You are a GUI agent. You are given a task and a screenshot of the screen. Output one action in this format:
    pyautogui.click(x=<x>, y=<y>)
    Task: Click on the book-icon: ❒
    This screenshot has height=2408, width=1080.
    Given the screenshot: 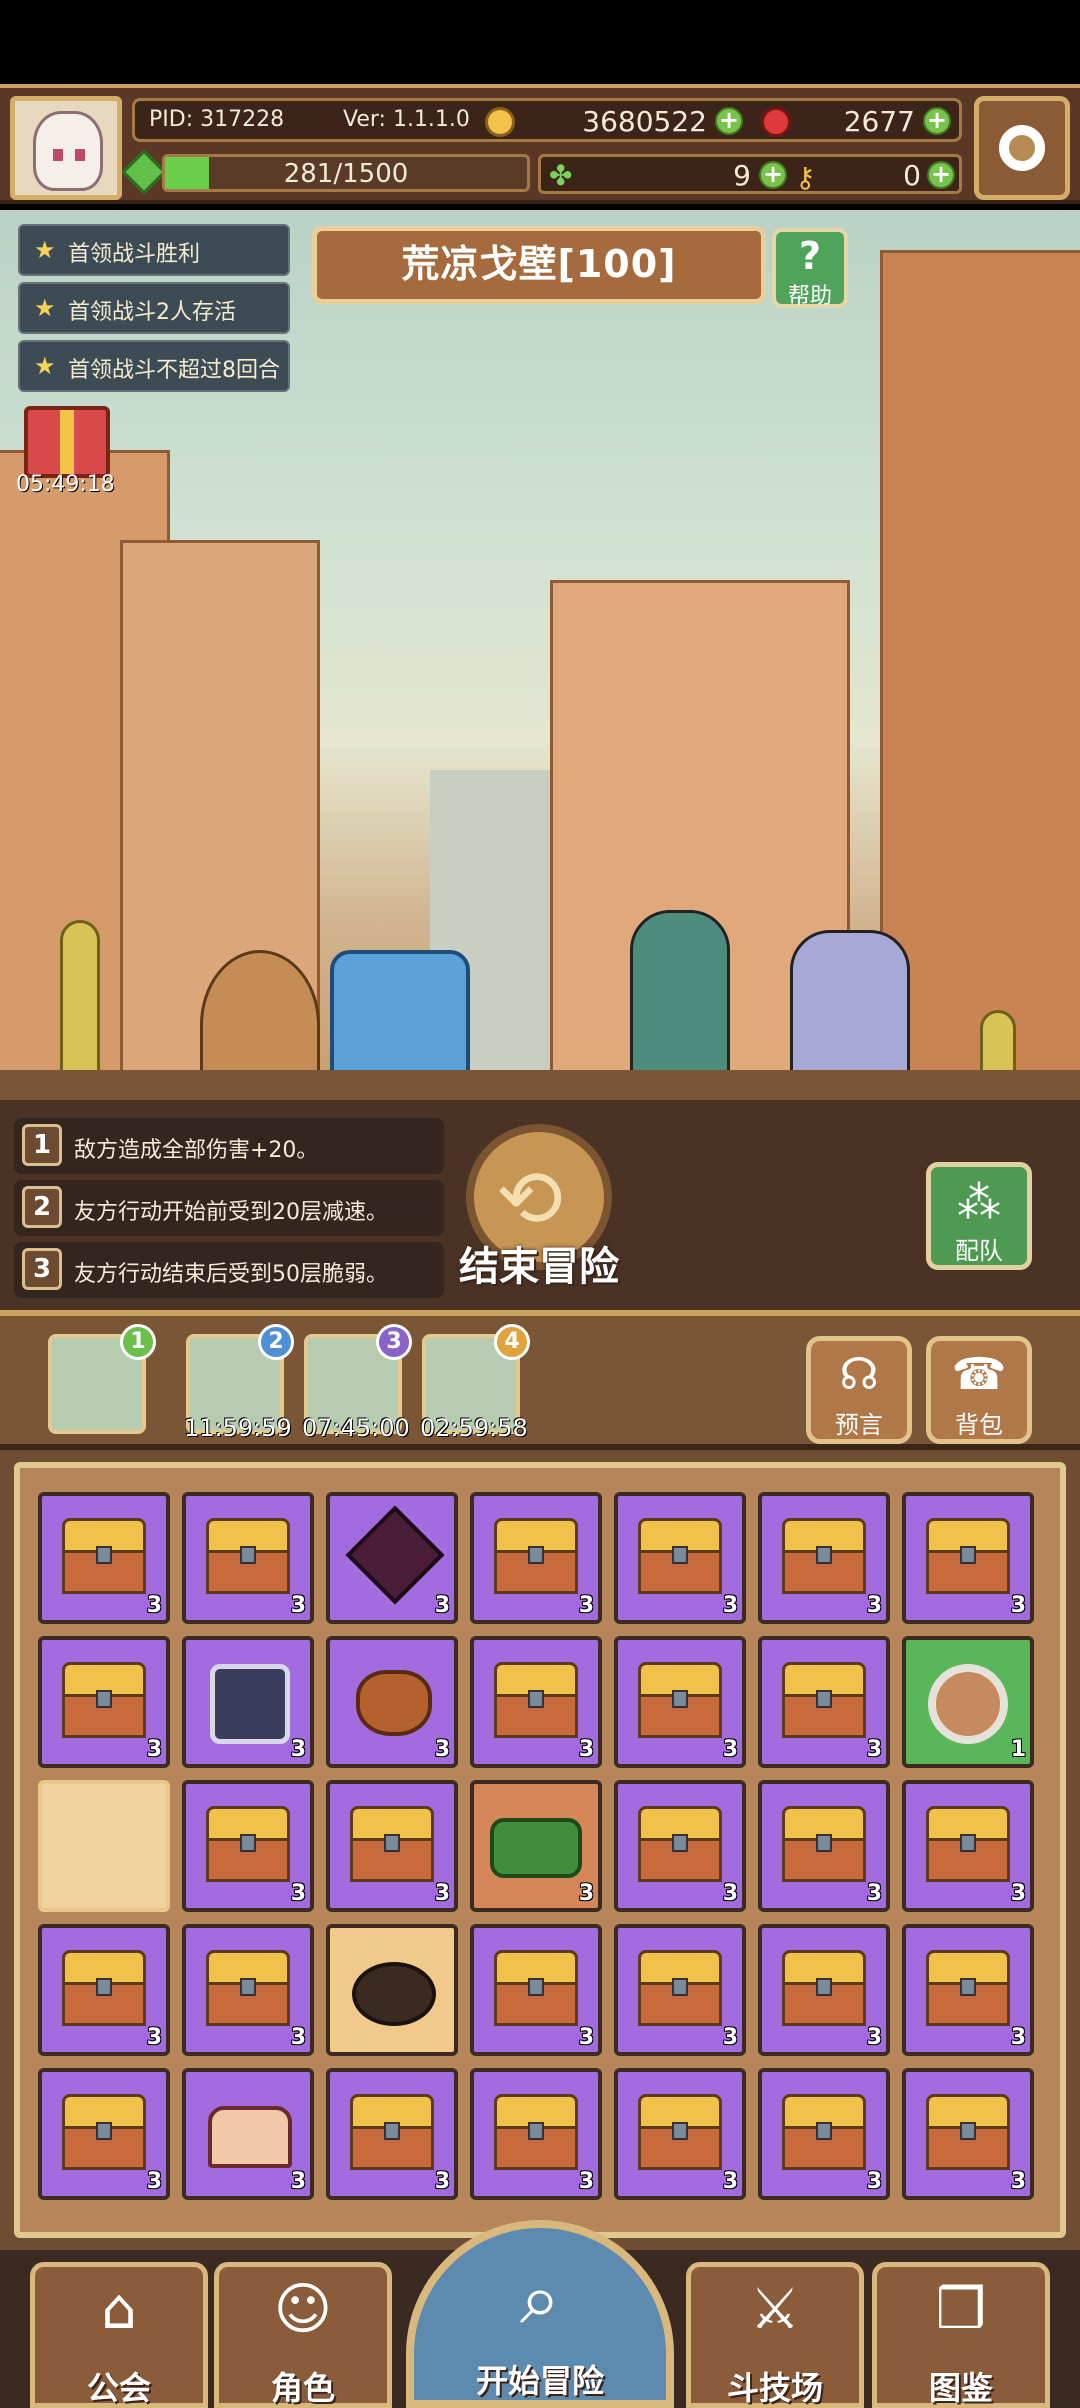 What is the action you would take?
    pyautogui.click(x=961, y=2309)
    